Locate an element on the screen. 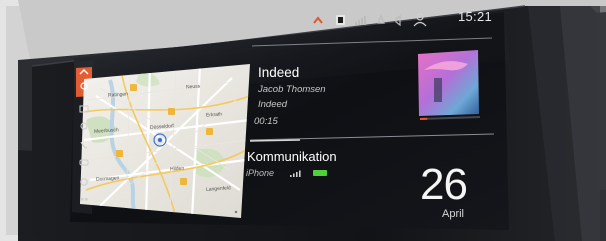  chevron-up-icon is located at coordinates (318, 20).